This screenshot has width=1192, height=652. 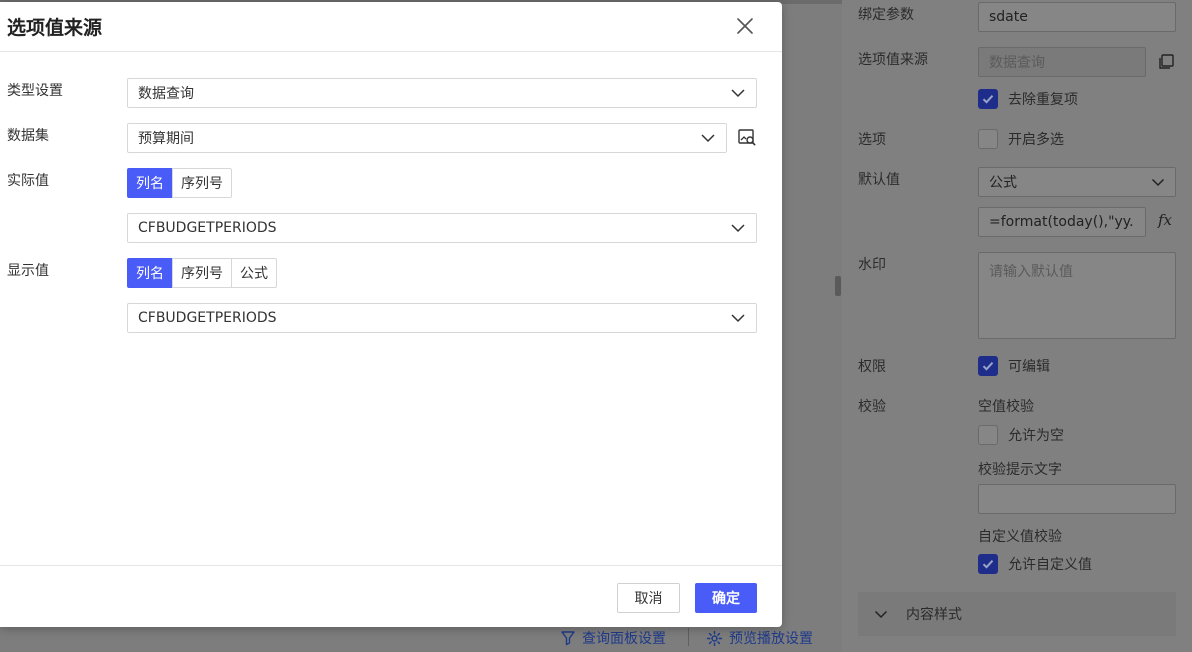 What do you see at coordinates (254, 273) in the screenshot?
I see `display-tab-formula: 公式` at bounding box center [254, 273].